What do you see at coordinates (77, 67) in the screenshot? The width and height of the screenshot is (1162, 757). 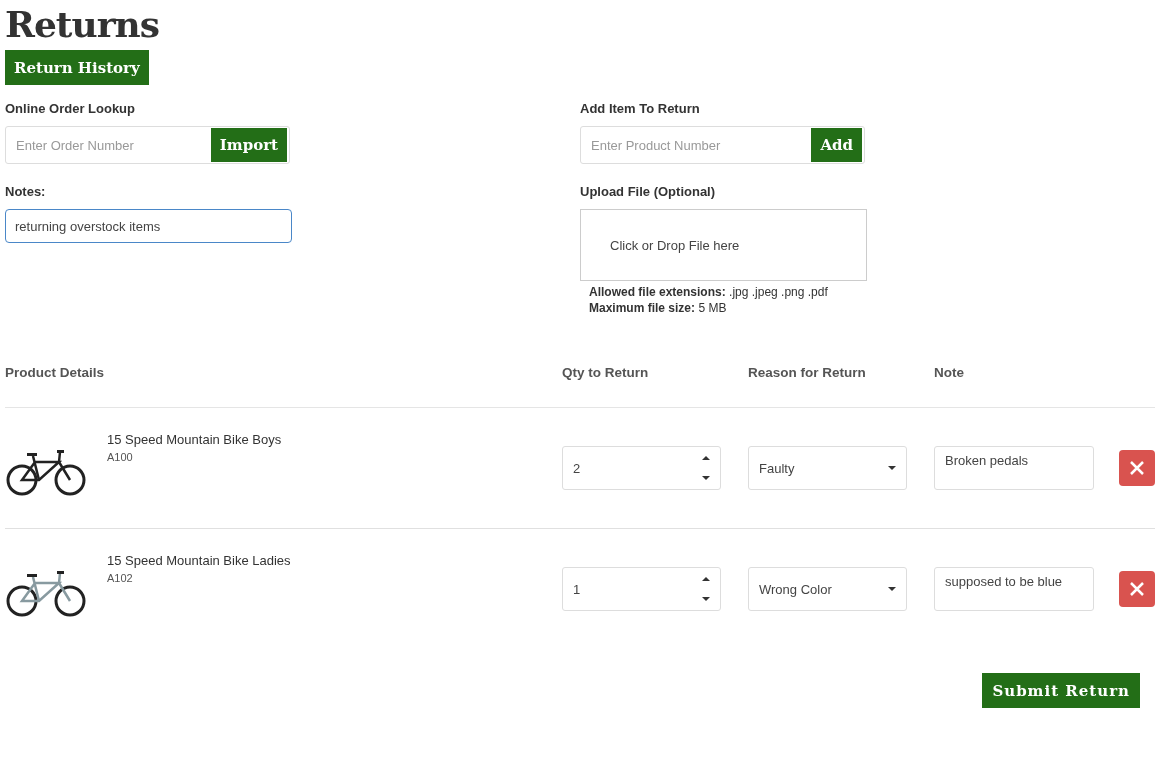 I see `return-history-button: Return History` at bounding box center [77, 67].